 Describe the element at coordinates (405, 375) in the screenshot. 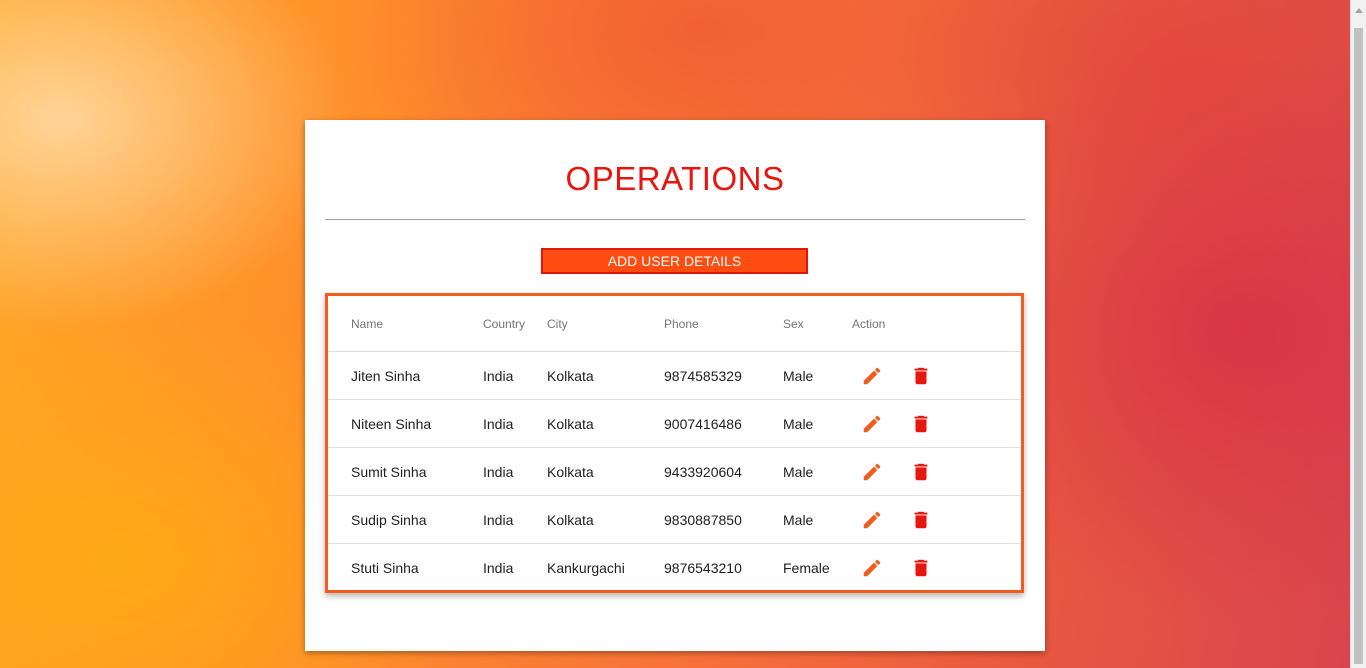

I see `cell-name: Jiten Sinha` at that location.